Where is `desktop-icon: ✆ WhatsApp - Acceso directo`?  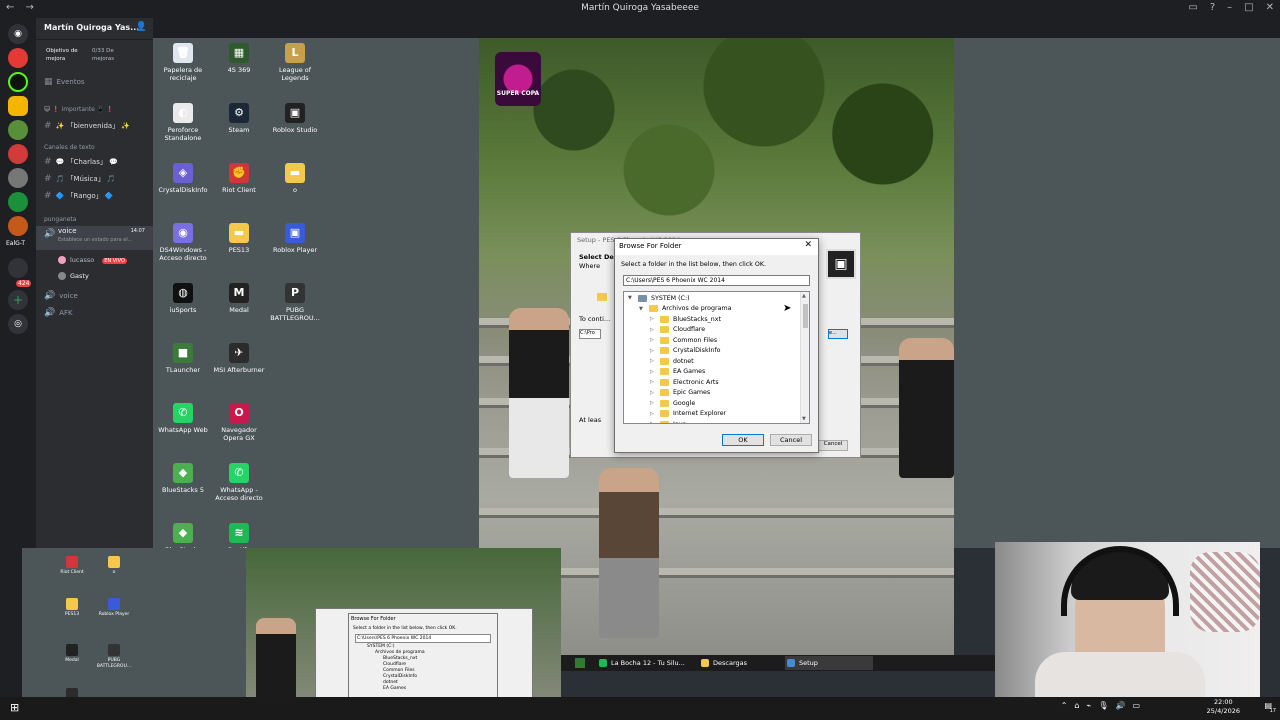 desktop-icon: ✆ WhatsApp - Acceso directo is located at coordinates (239, 482).